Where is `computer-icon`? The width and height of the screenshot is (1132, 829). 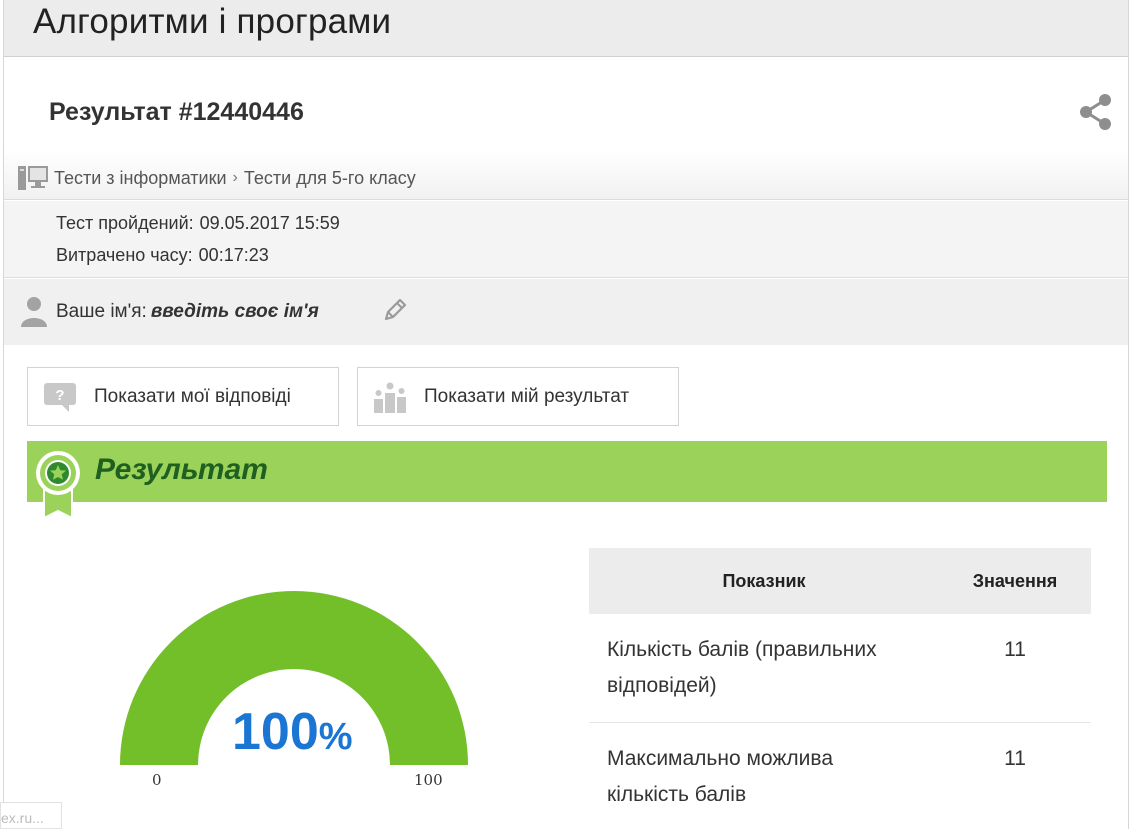 computer-icon is located at coordinates (33, 178).